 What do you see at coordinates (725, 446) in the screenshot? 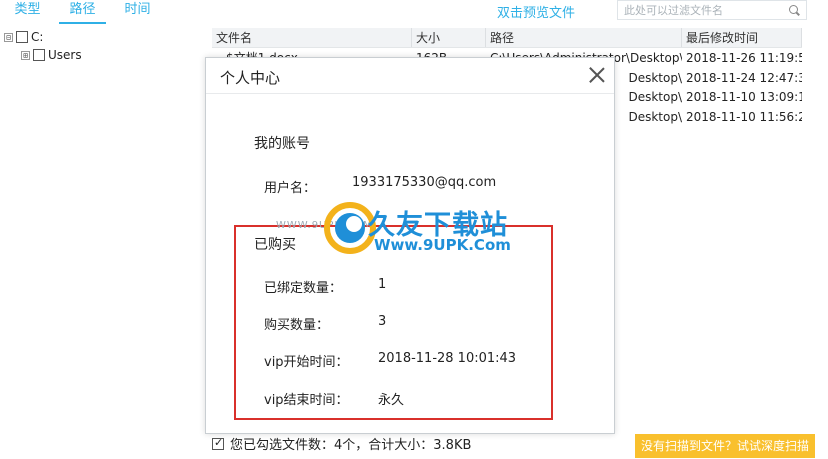
I see `deep-scan-button: 没有扫描到文件？试试深度扫描` at bounding box center [725, 446].